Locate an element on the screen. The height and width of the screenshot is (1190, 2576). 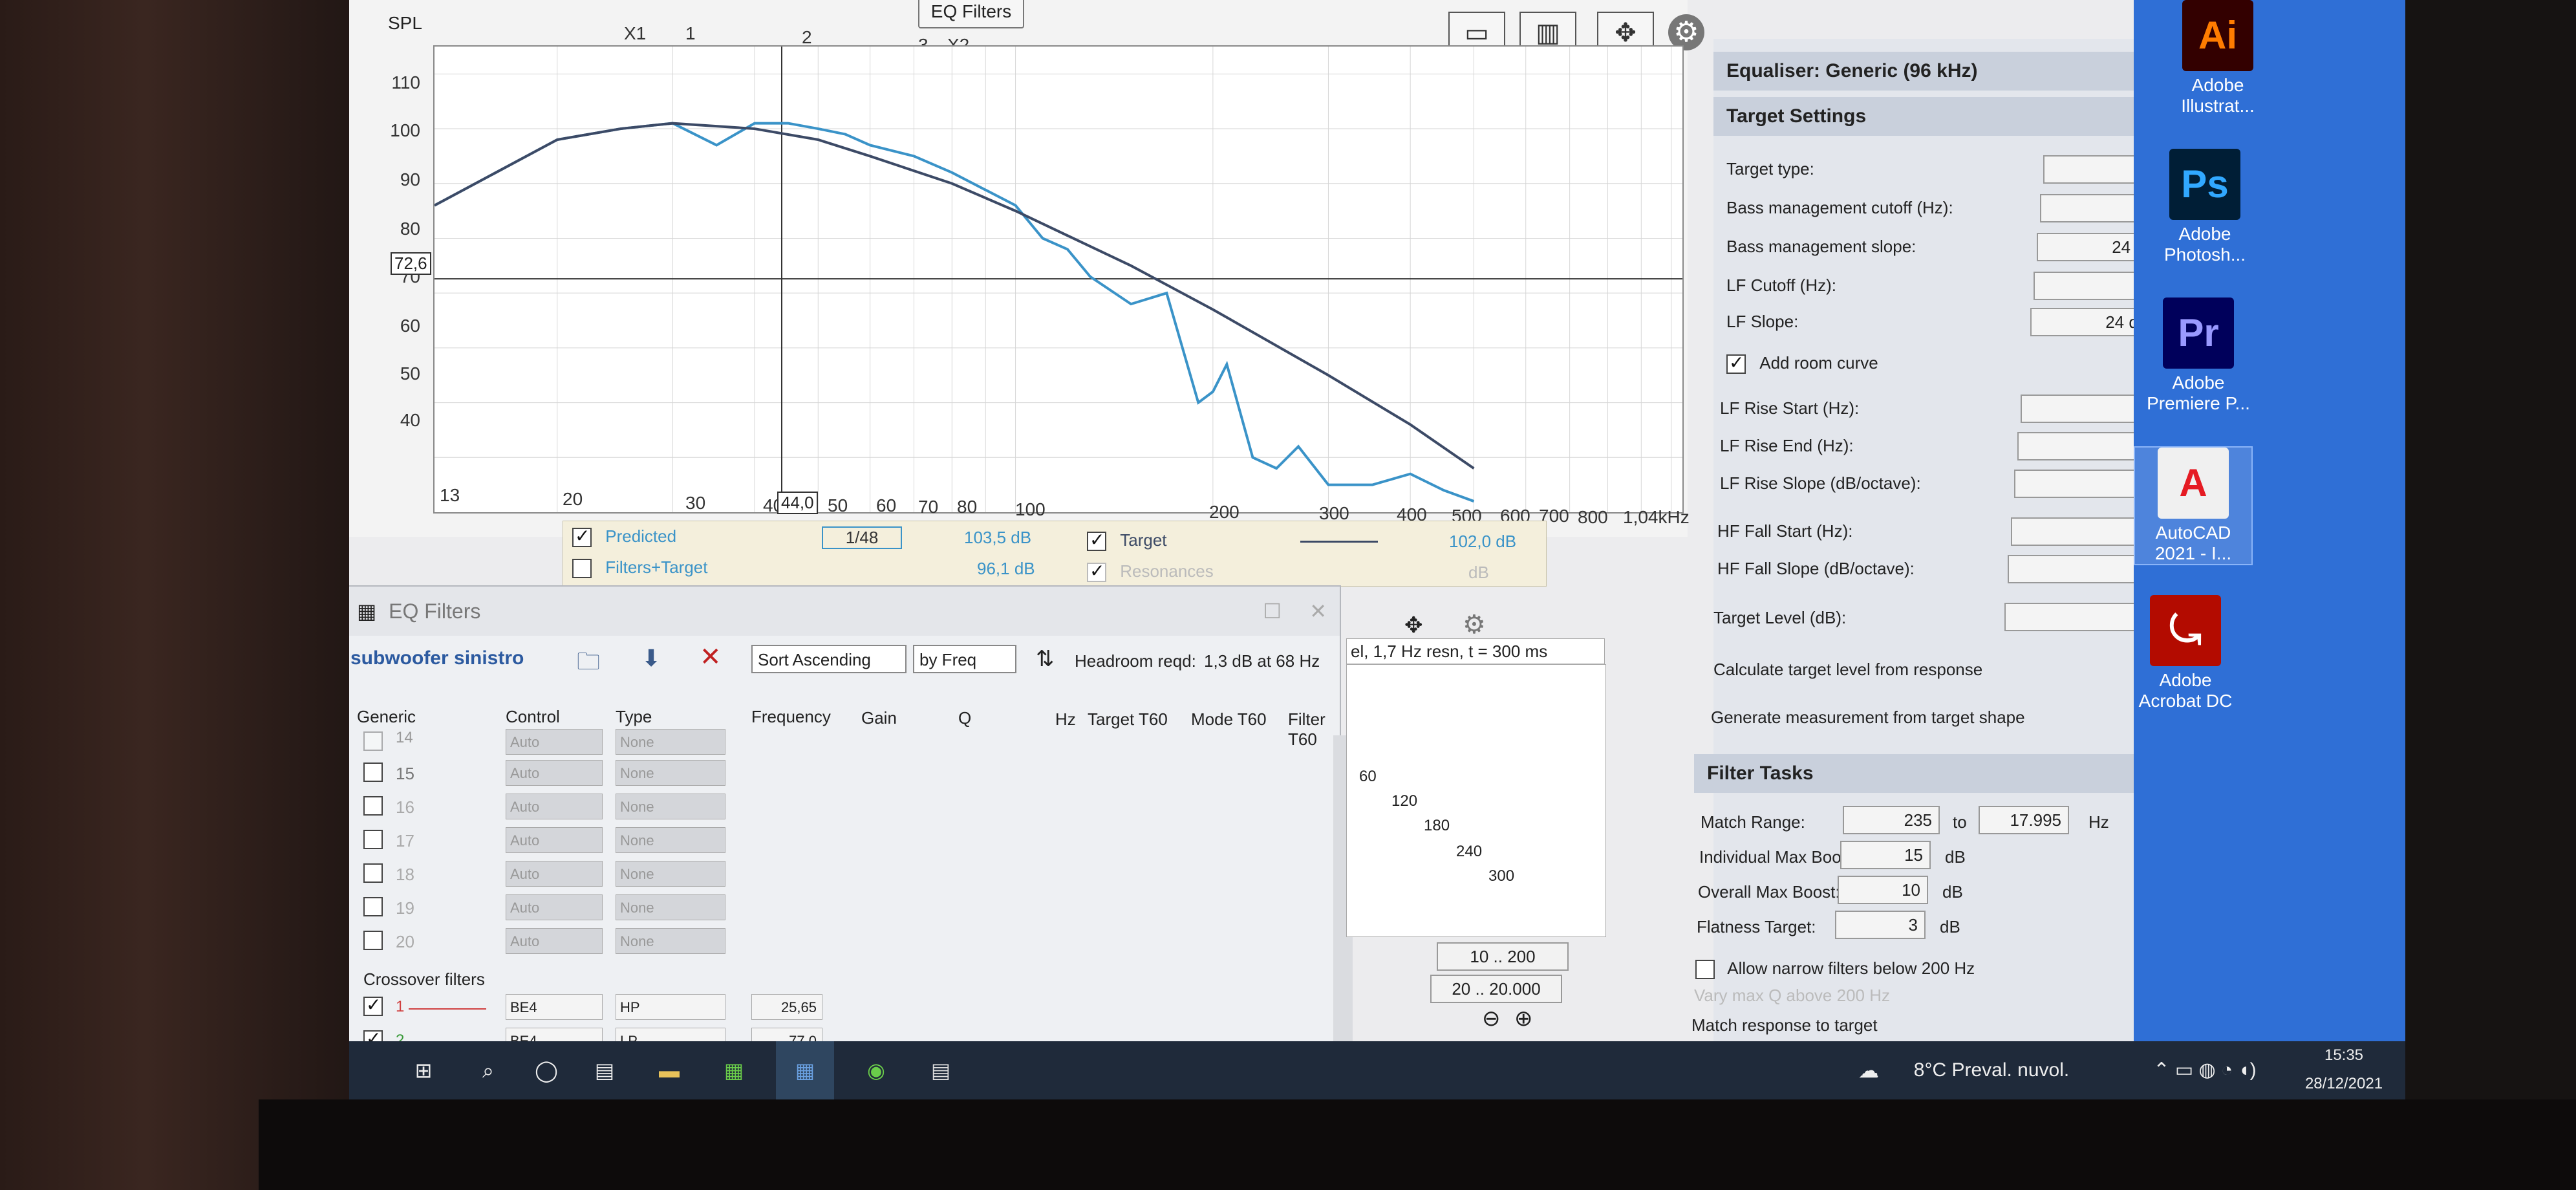
flatness-target-field: 3 is located at coordinates (1881, 925).